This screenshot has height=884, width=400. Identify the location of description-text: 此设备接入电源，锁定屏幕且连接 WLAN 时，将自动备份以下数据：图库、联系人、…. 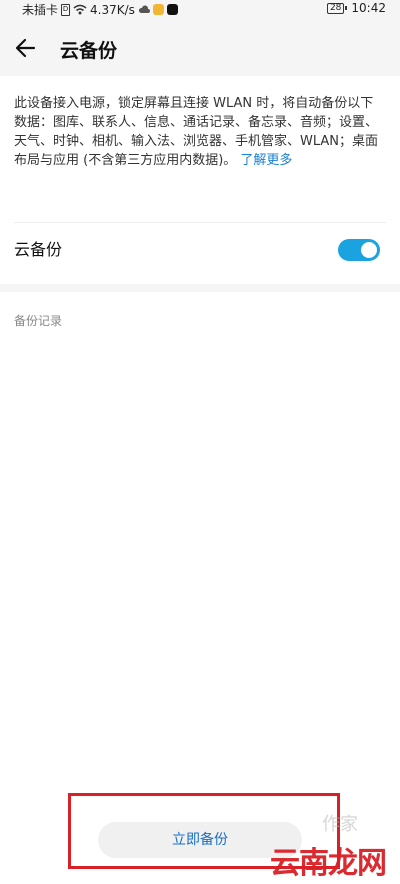
(196, 132).